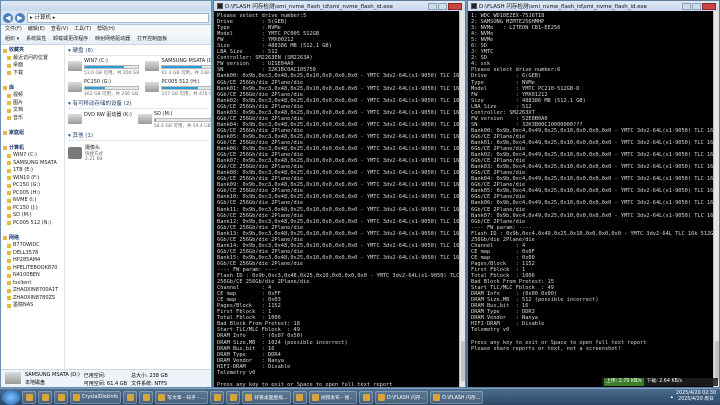 Image resolution: width=720 pixels, height=405 pixels. I want to click on explorer-titlebar, so click(106, 6).